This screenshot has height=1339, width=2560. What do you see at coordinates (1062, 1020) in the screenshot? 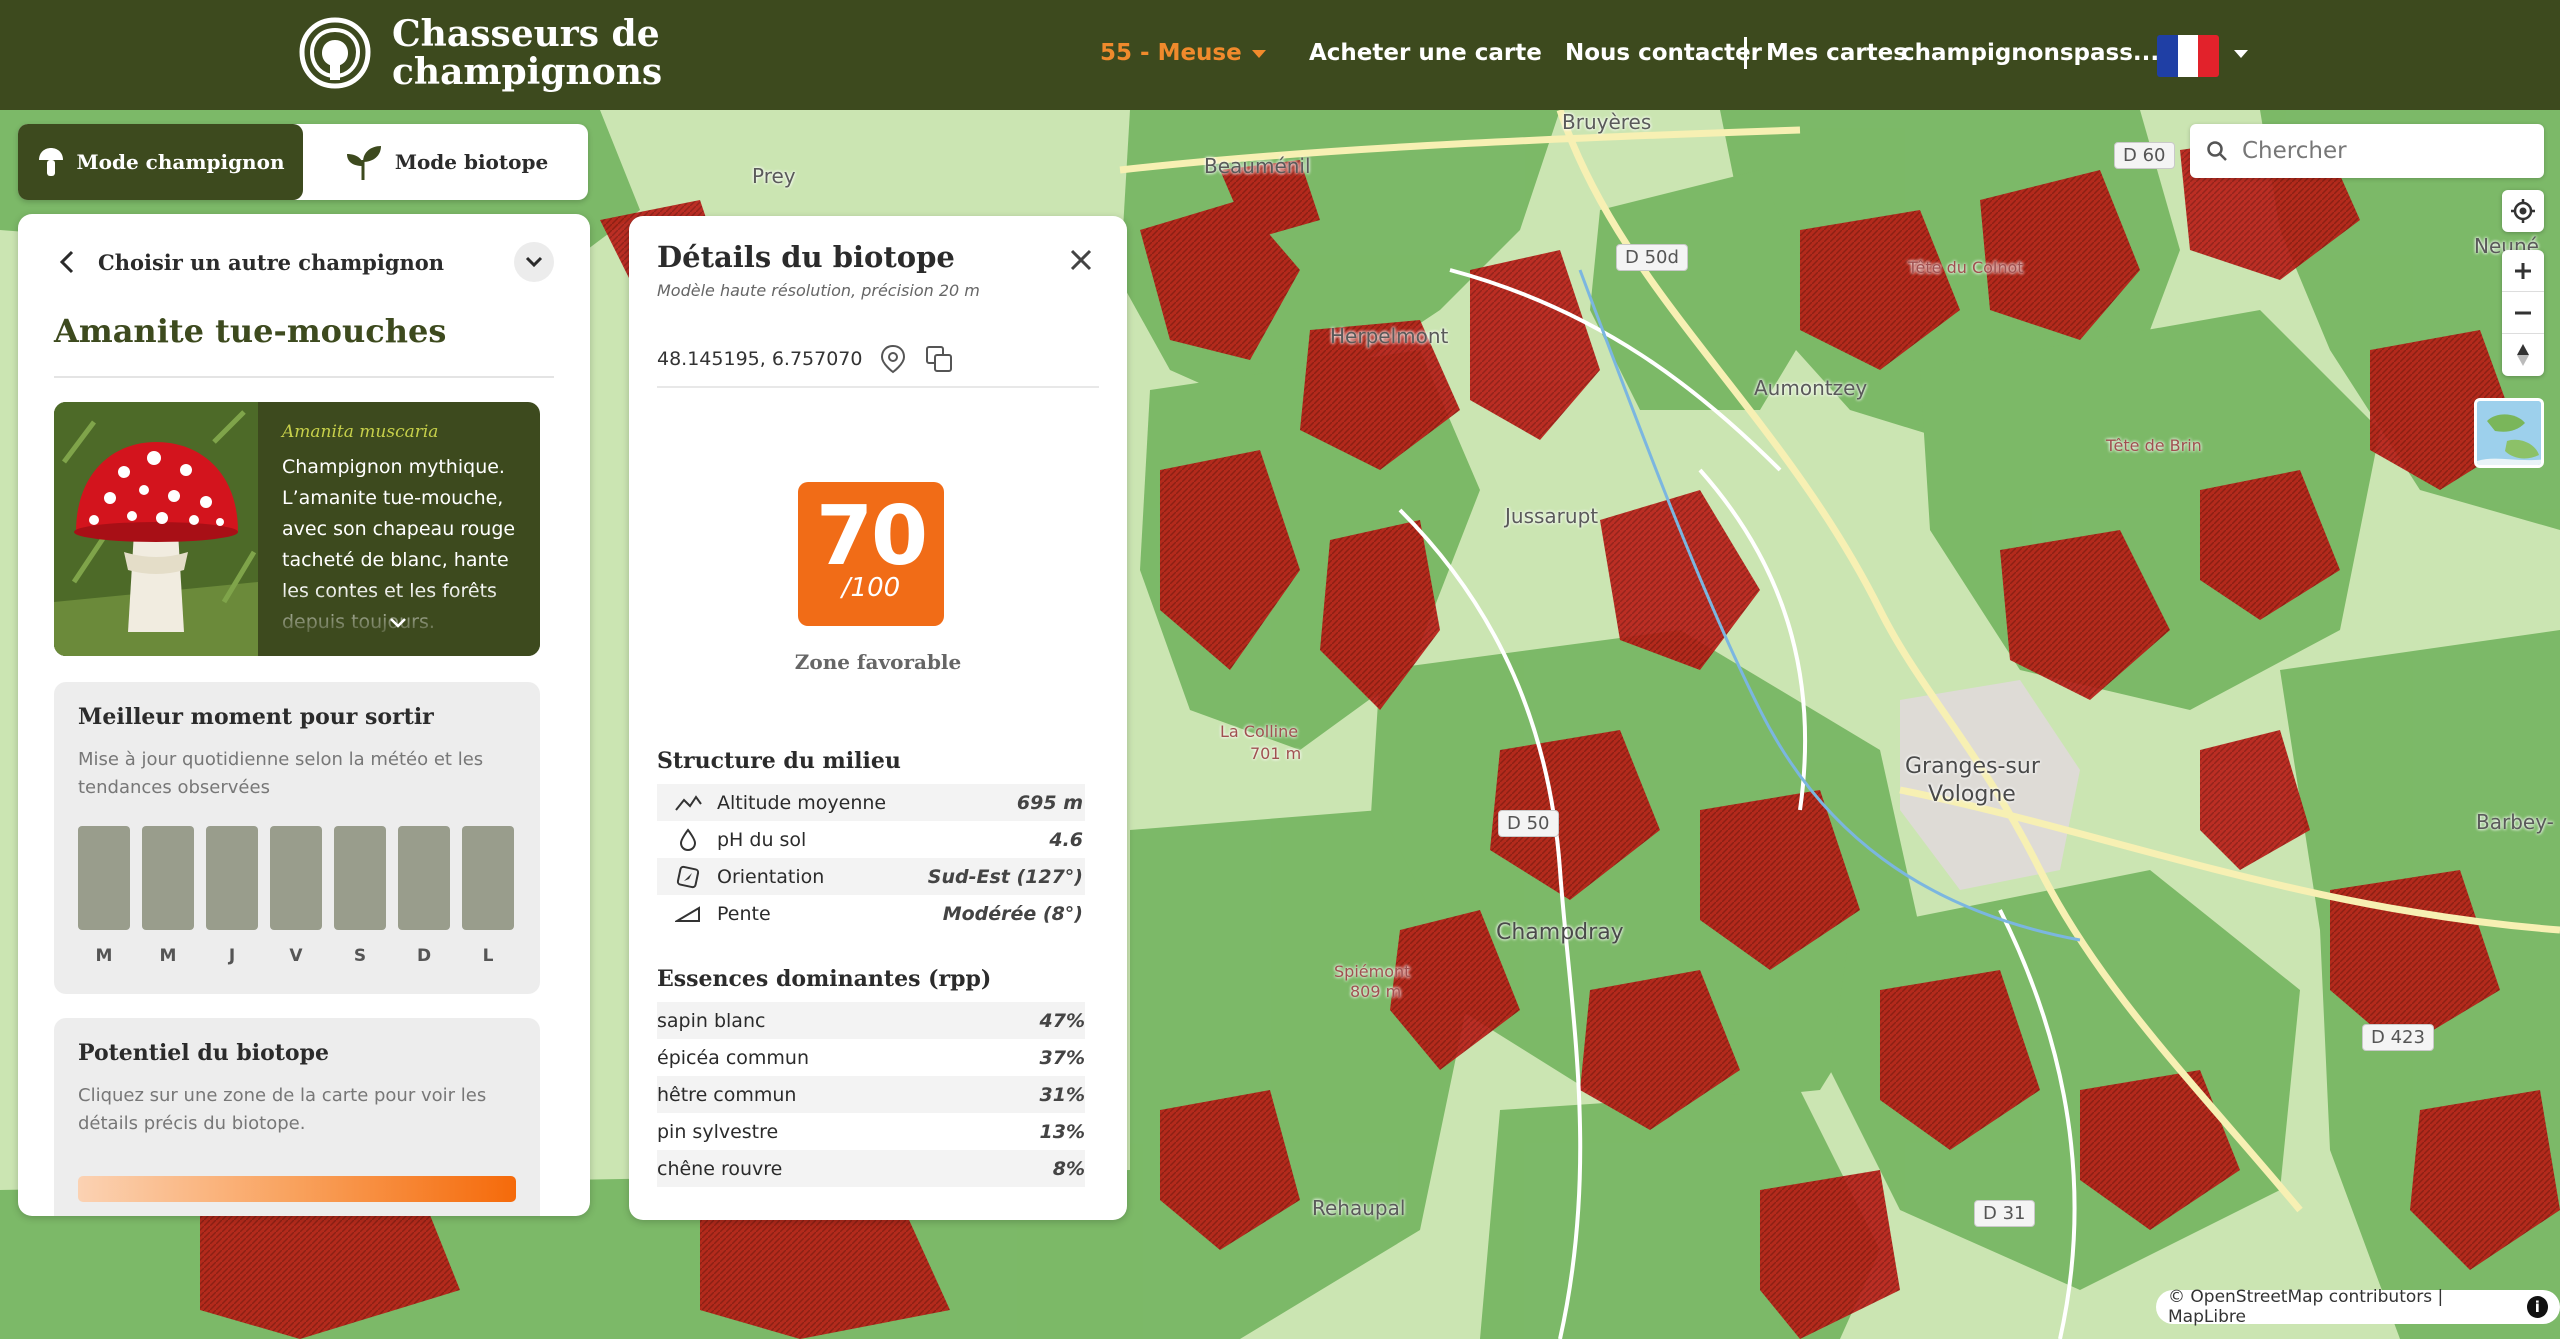
I see `tree-species-value: 47%` at bounding box center [1062, 1020].